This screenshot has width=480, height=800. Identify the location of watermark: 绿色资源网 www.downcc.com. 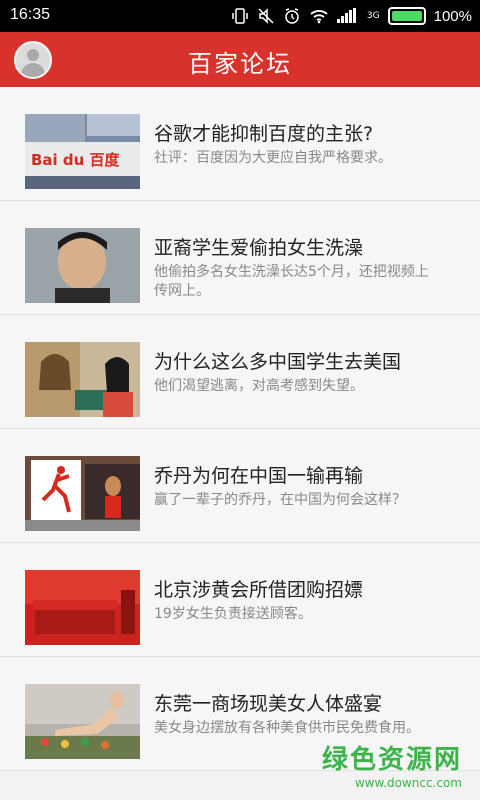
(392, 764).